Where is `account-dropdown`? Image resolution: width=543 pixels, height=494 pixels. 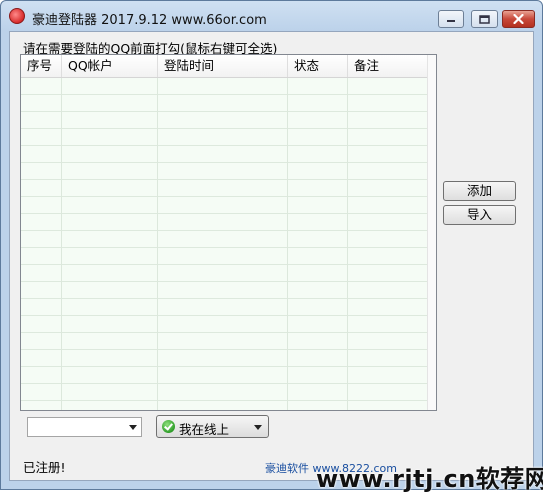
account-dropdown is located at coordinates (84, 427).